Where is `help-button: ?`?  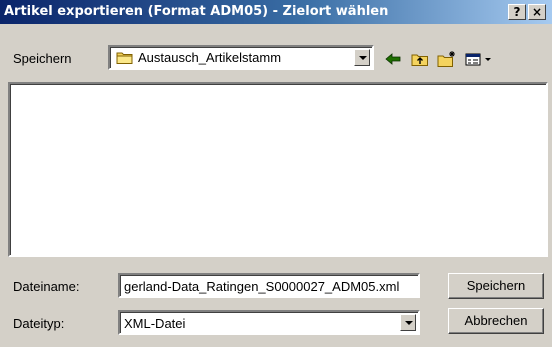 help-button: ? is located at coordinates (517, 12).